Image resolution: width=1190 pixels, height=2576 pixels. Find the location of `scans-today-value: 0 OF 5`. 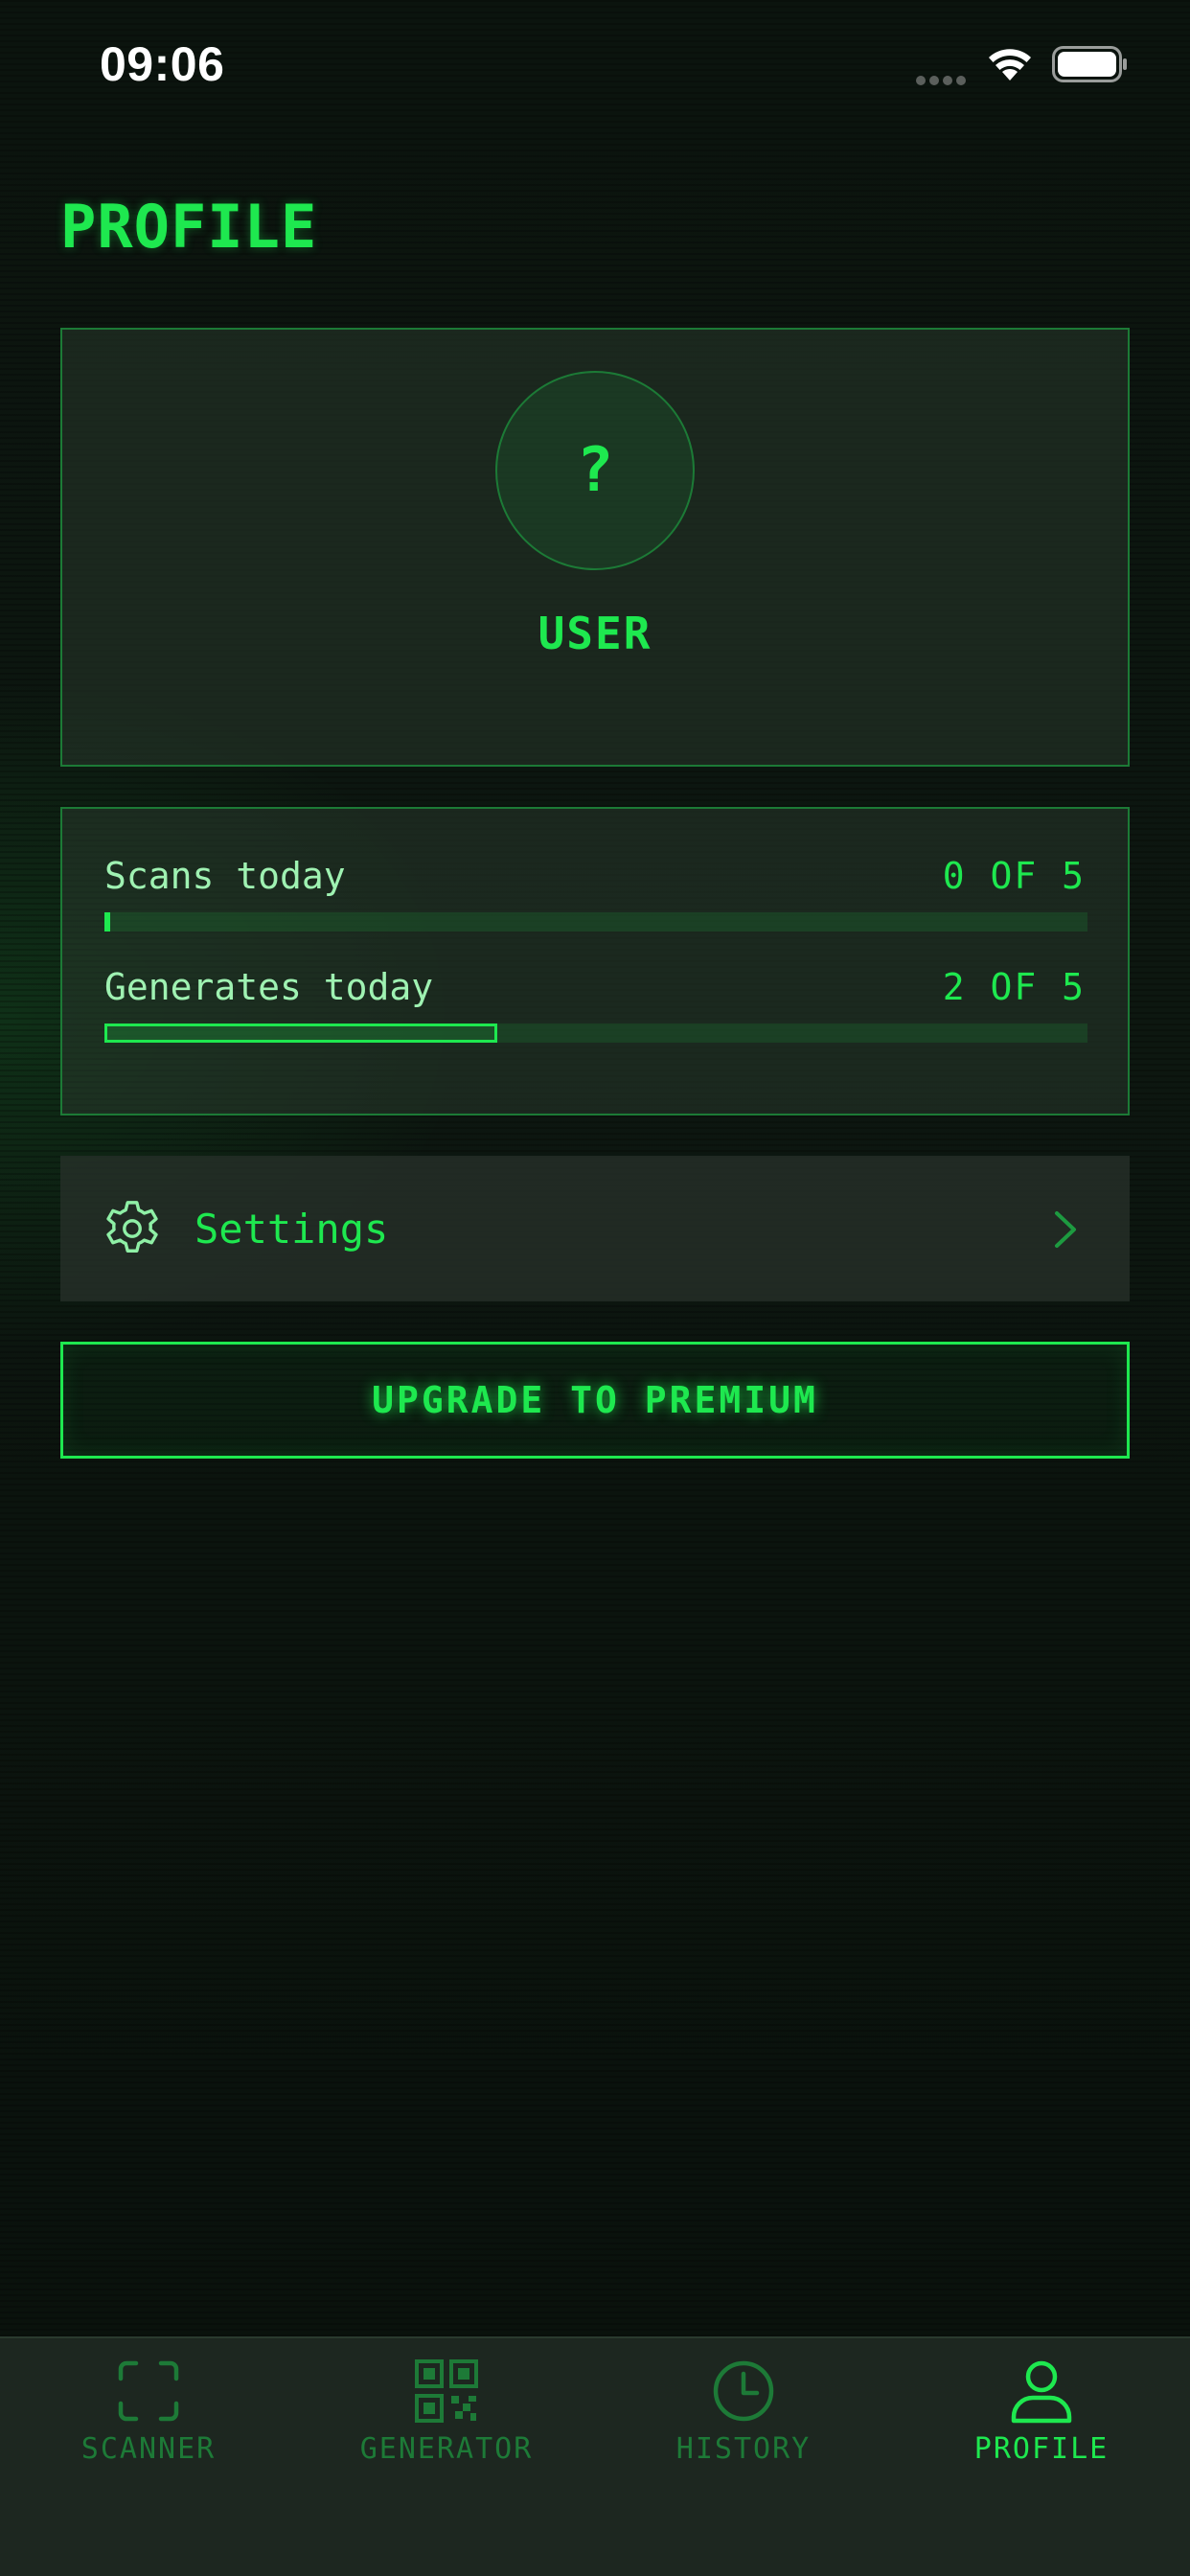

scans-today-value: 0 OF 5 is located at coordinates (1014, 876).